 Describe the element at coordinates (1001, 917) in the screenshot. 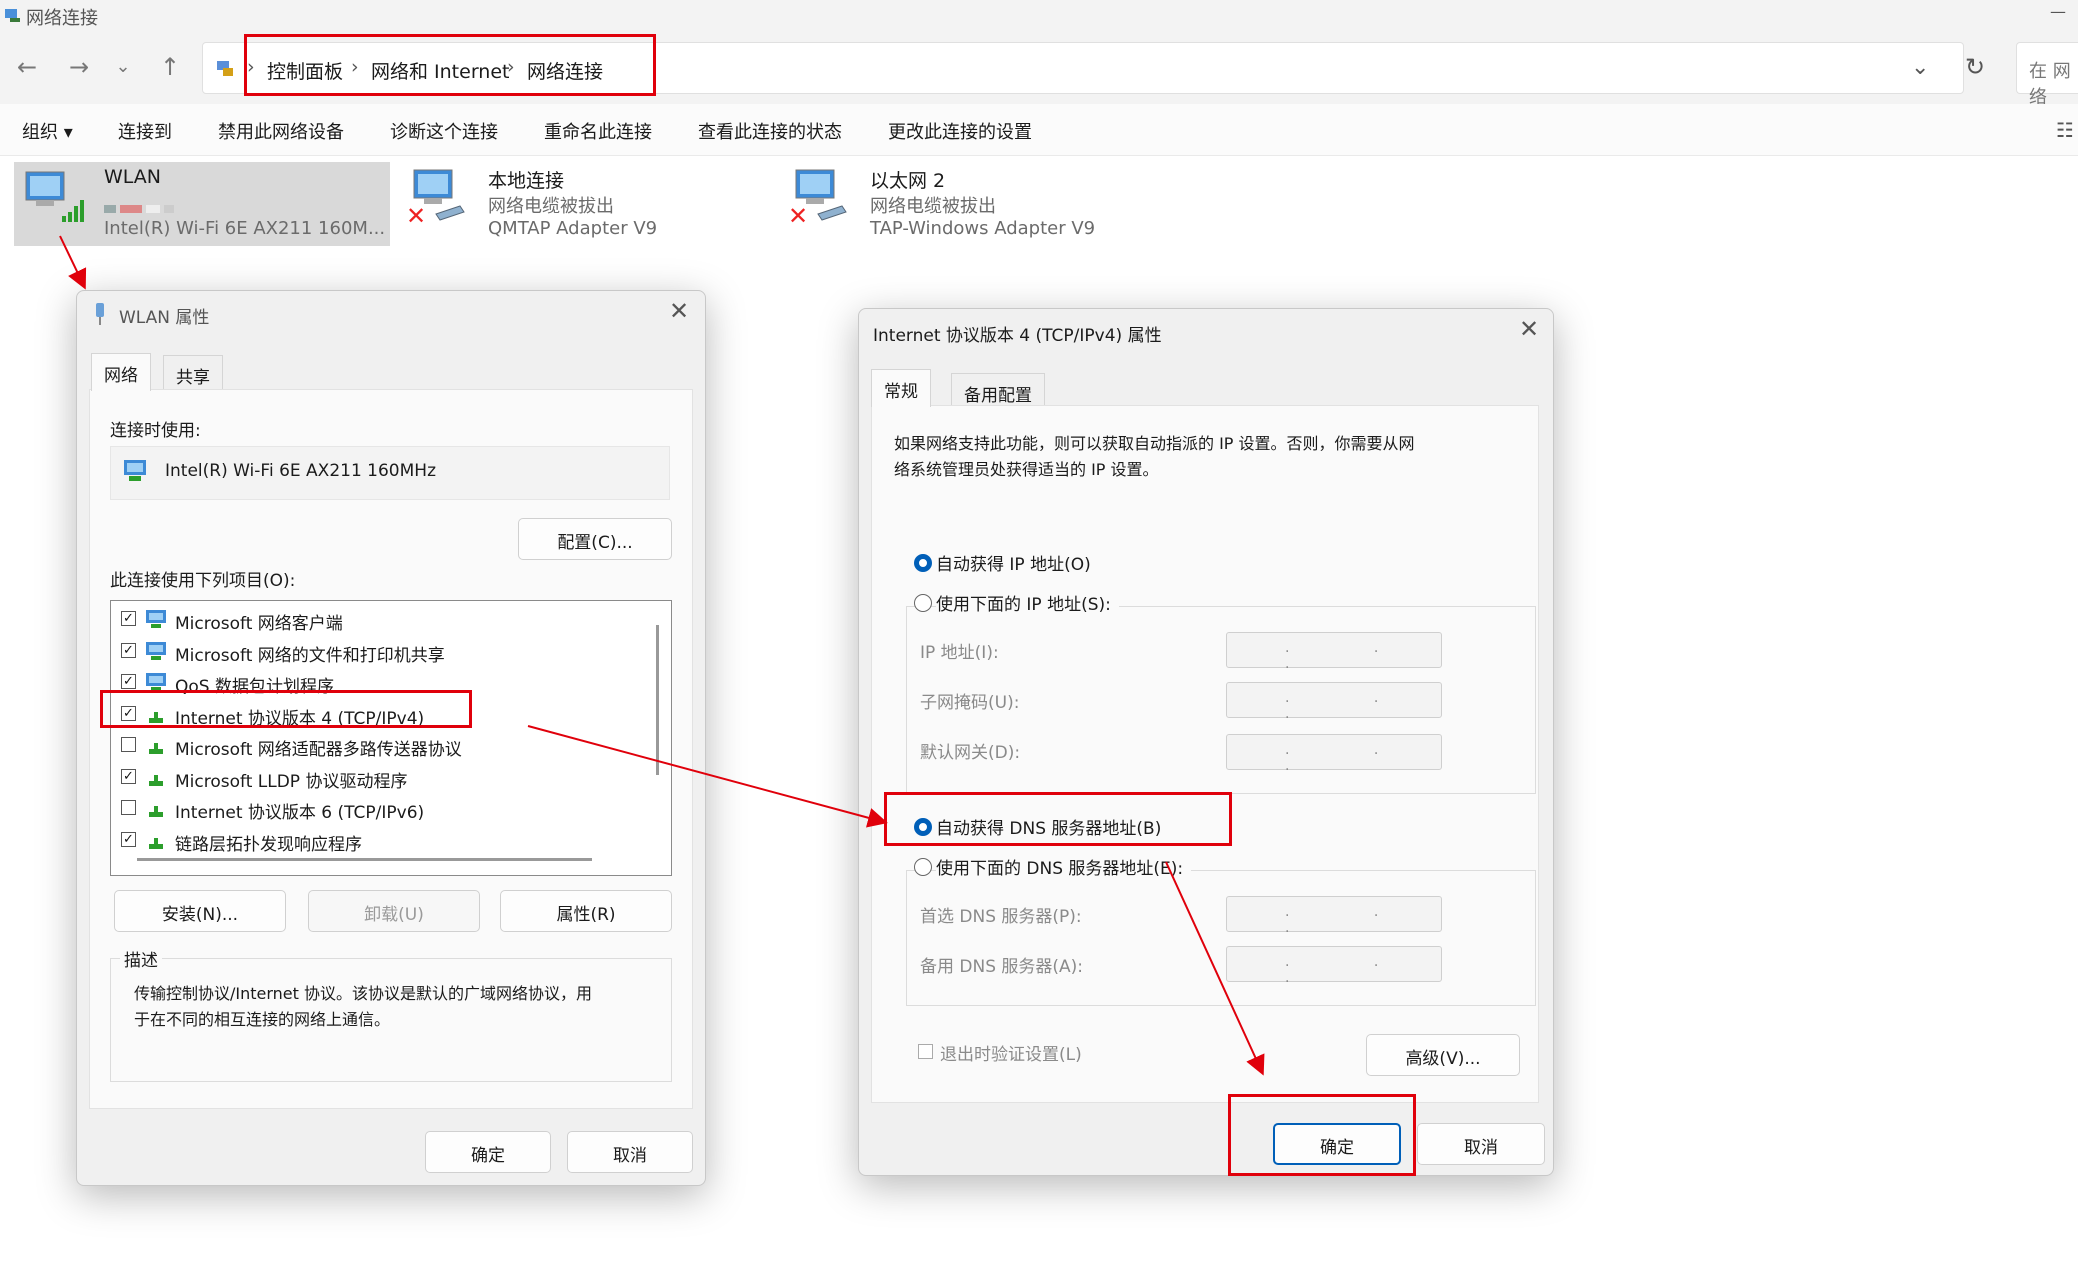

I see `preferred-dns-label: 首选 DNS 服务器(P):` at that location.